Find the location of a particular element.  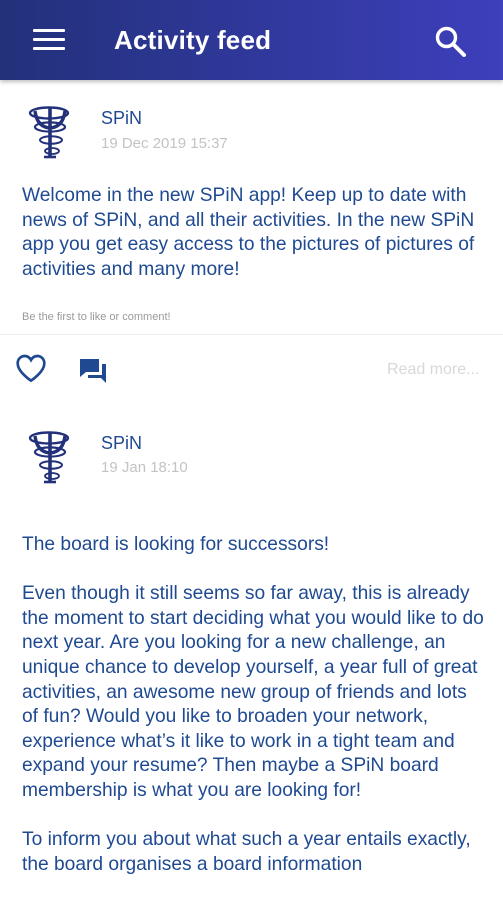

app-bar: Activity feed is located at coordinates (251, 40).